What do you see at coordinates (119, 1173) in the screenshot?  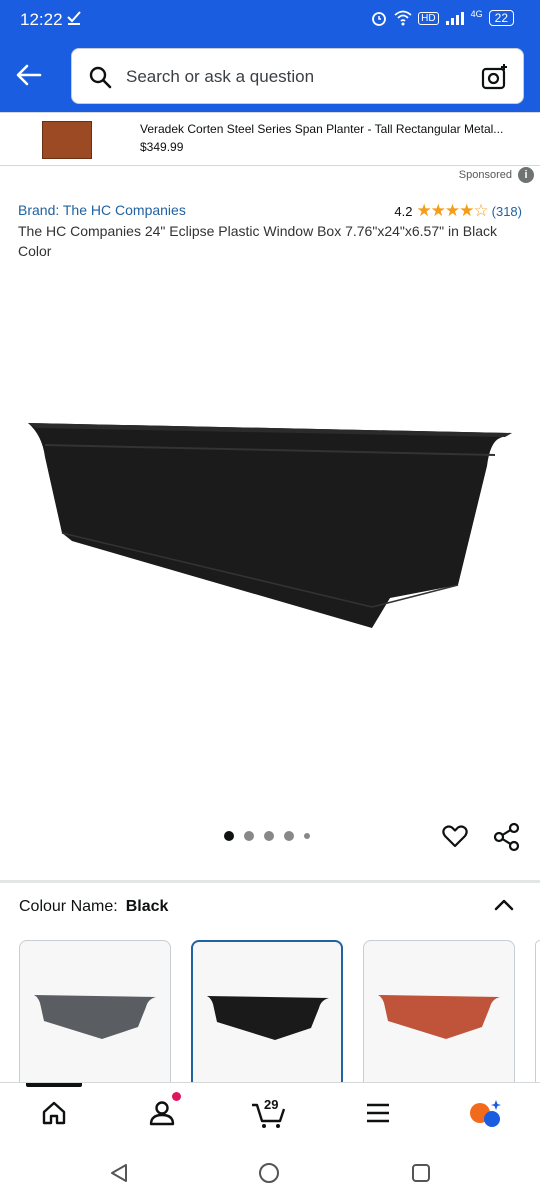 I see `system-back-icon` at bounding box center [119, 1173].